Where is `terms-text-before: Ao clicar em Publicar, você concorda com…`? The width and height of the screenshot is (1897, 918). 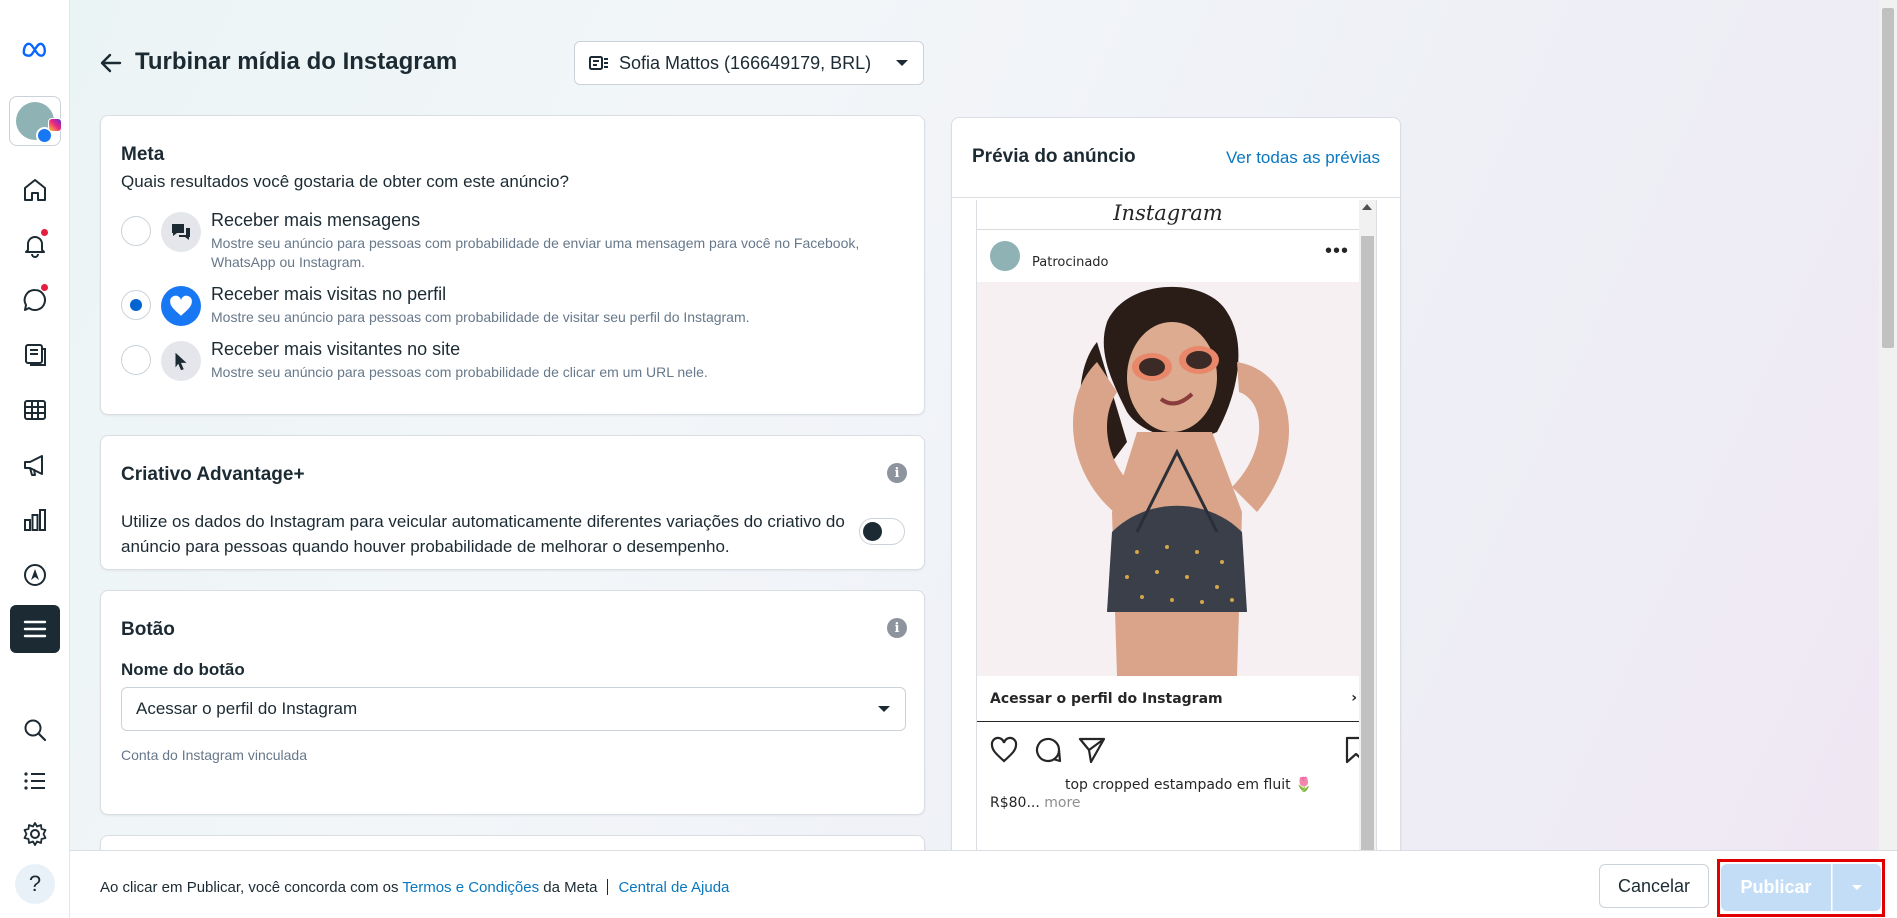 terms-text-before: Ao clicar em Publicar, você concorda com… is located at coordinates (251, 887).